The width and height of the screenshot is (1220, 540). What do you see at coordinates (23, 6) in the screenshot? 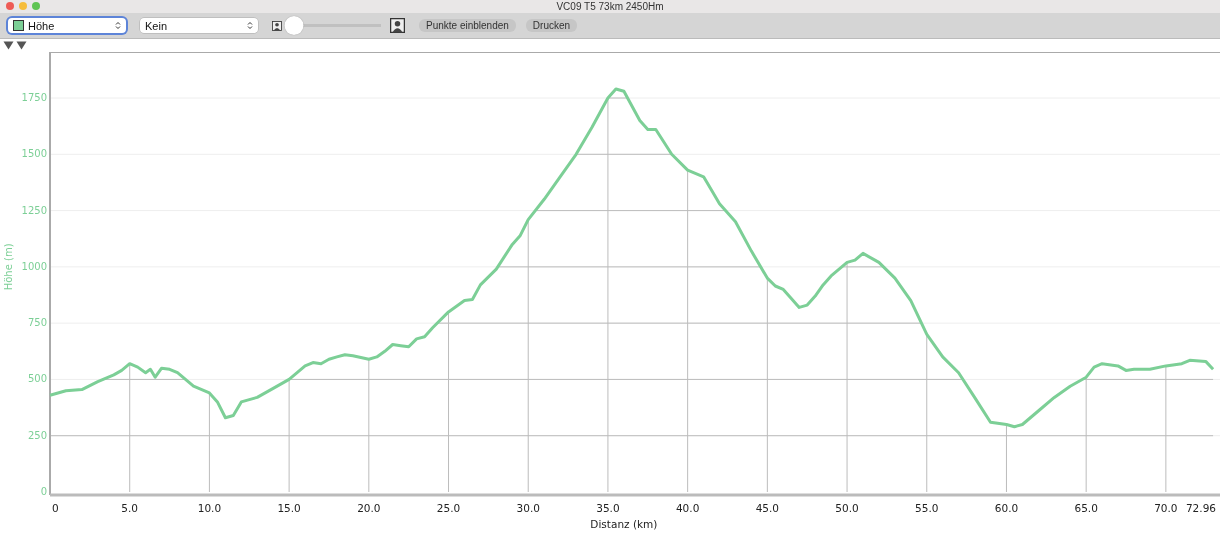
I see `minimize-button` at bounding box center [23, 6].